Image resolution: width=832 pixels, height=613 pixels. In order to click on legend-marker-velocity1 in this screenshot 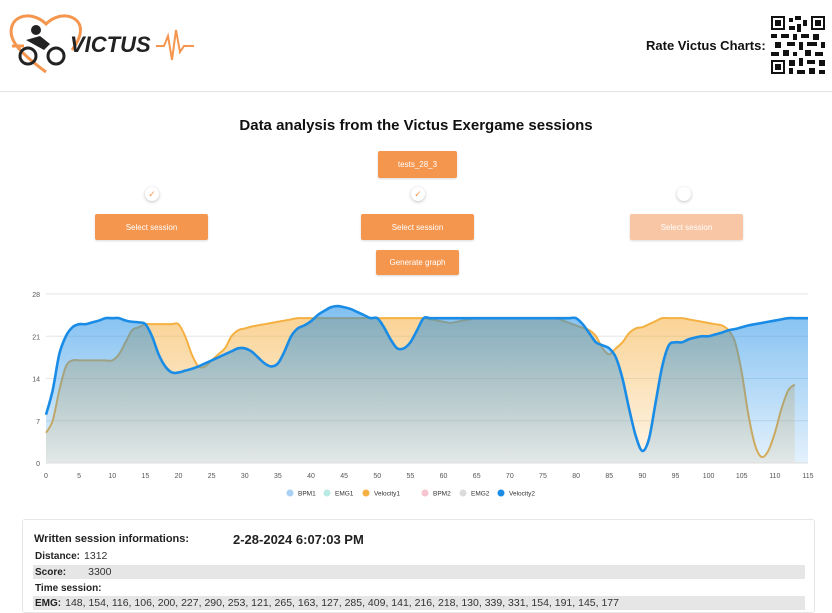, I will do `click(366, 493)`.